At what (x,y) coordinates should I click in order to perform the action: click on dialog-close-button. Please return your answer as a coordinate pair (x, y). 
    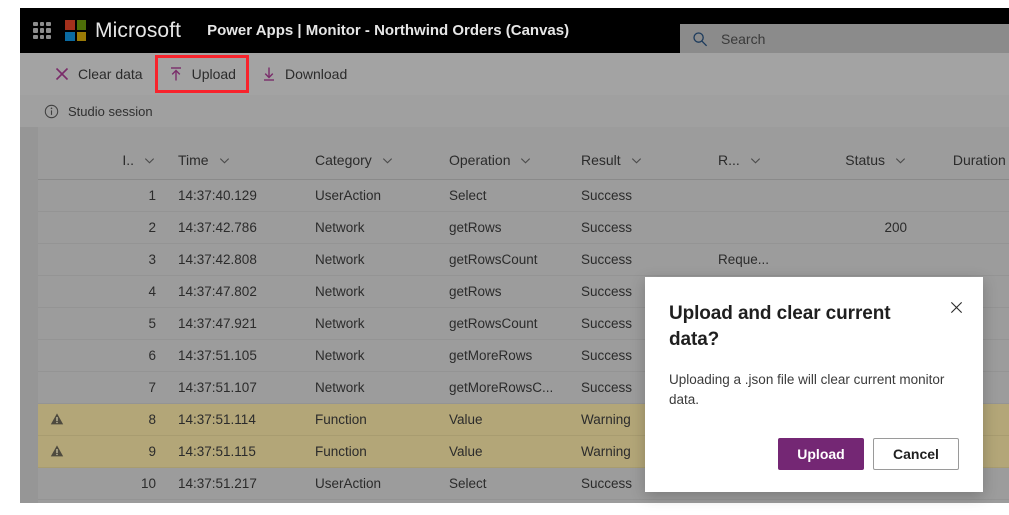
    Looking at the image, I should click on (956, 310).